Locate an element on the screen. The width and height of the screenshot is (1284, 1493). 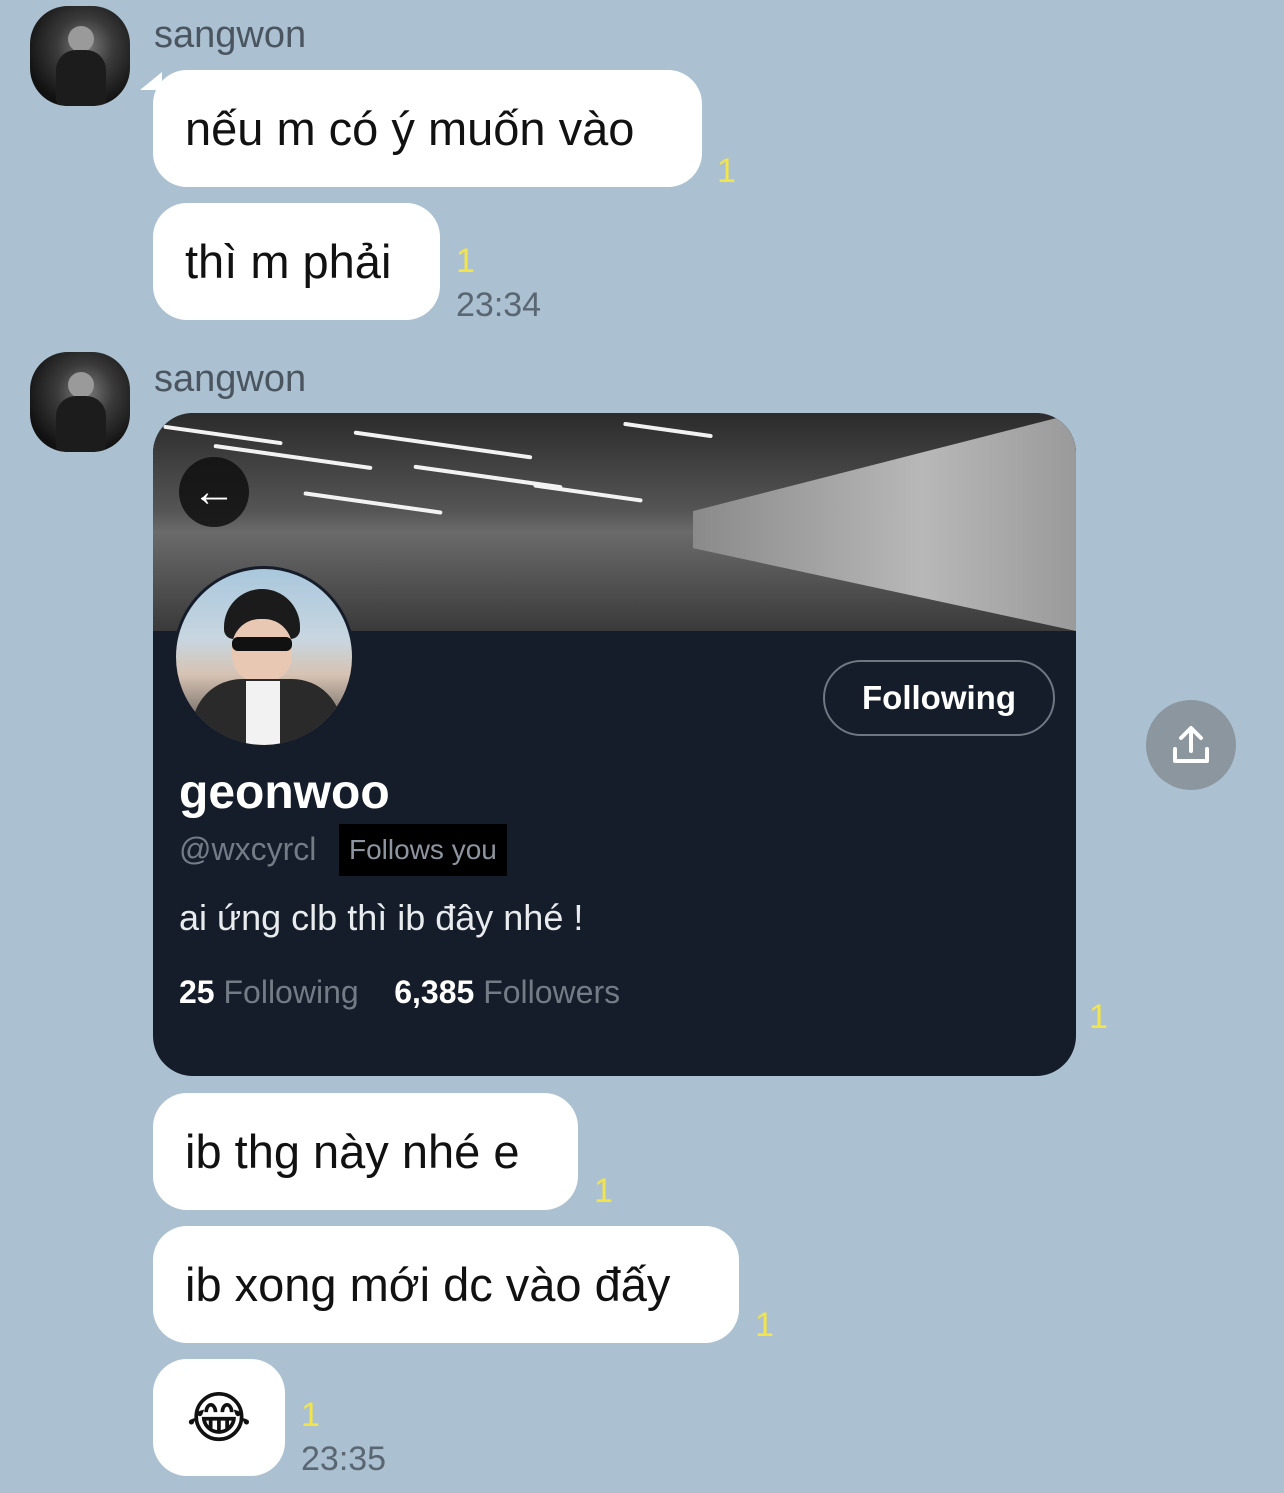
message-bubble: ib xong mới dc vào đấy is located at coordinates (446, 1284).